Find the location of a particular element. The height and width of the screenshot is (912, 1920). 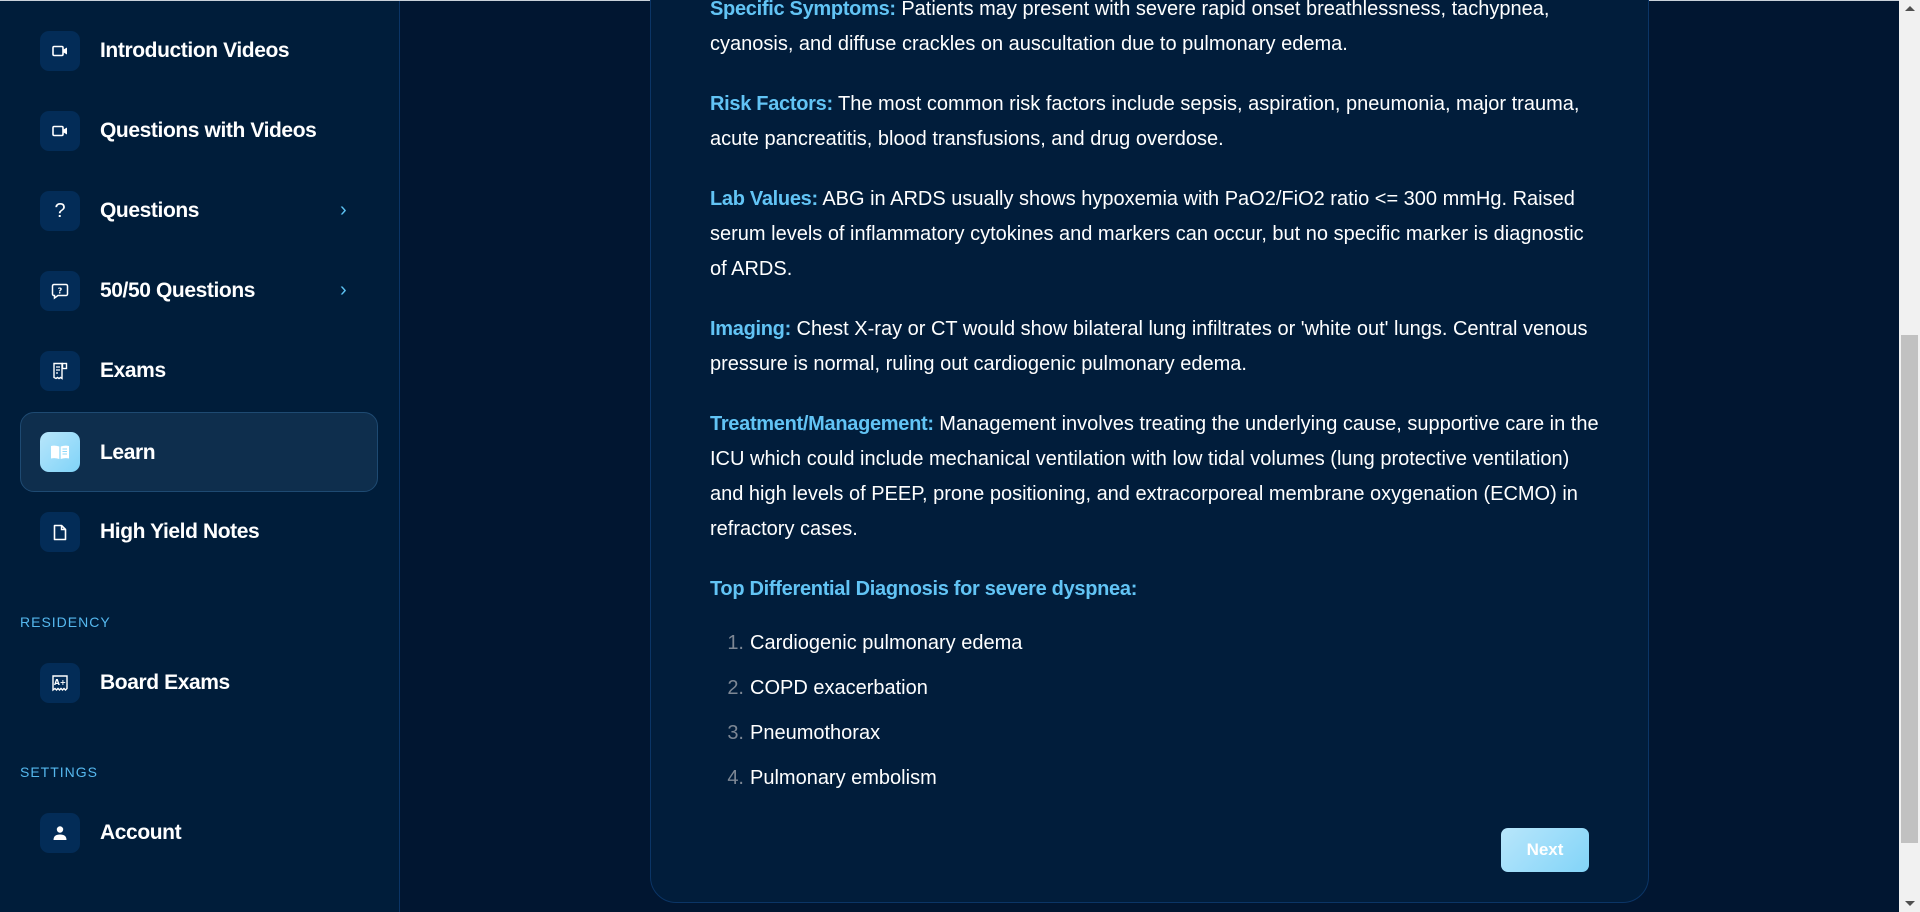

sidebar-item-exams: Exams is located at coordinates (199, 371).